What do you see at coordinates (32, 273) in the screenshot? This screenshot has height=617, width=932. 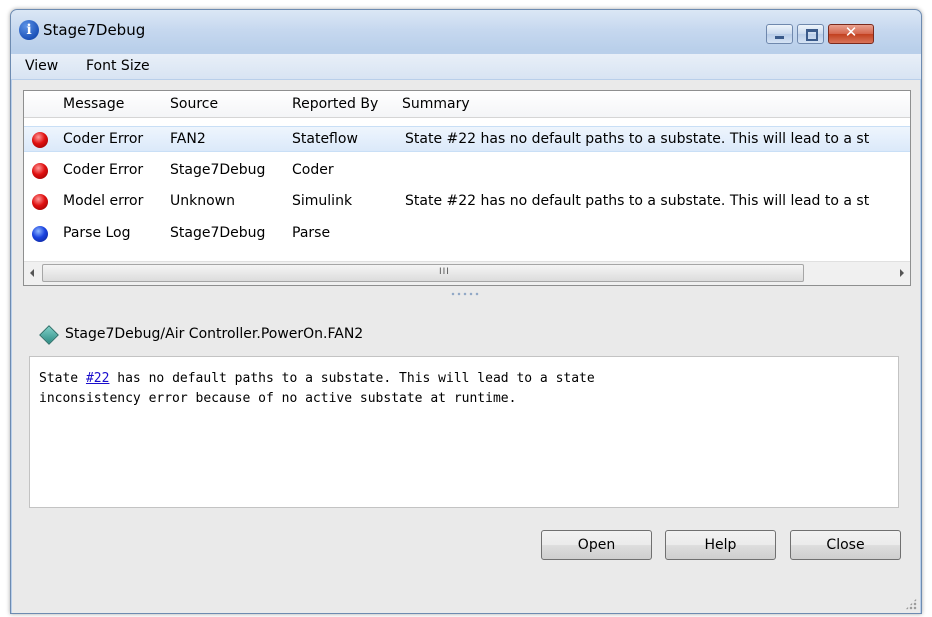 I see `scroll-left-icon` at bounding box center [32, 273].